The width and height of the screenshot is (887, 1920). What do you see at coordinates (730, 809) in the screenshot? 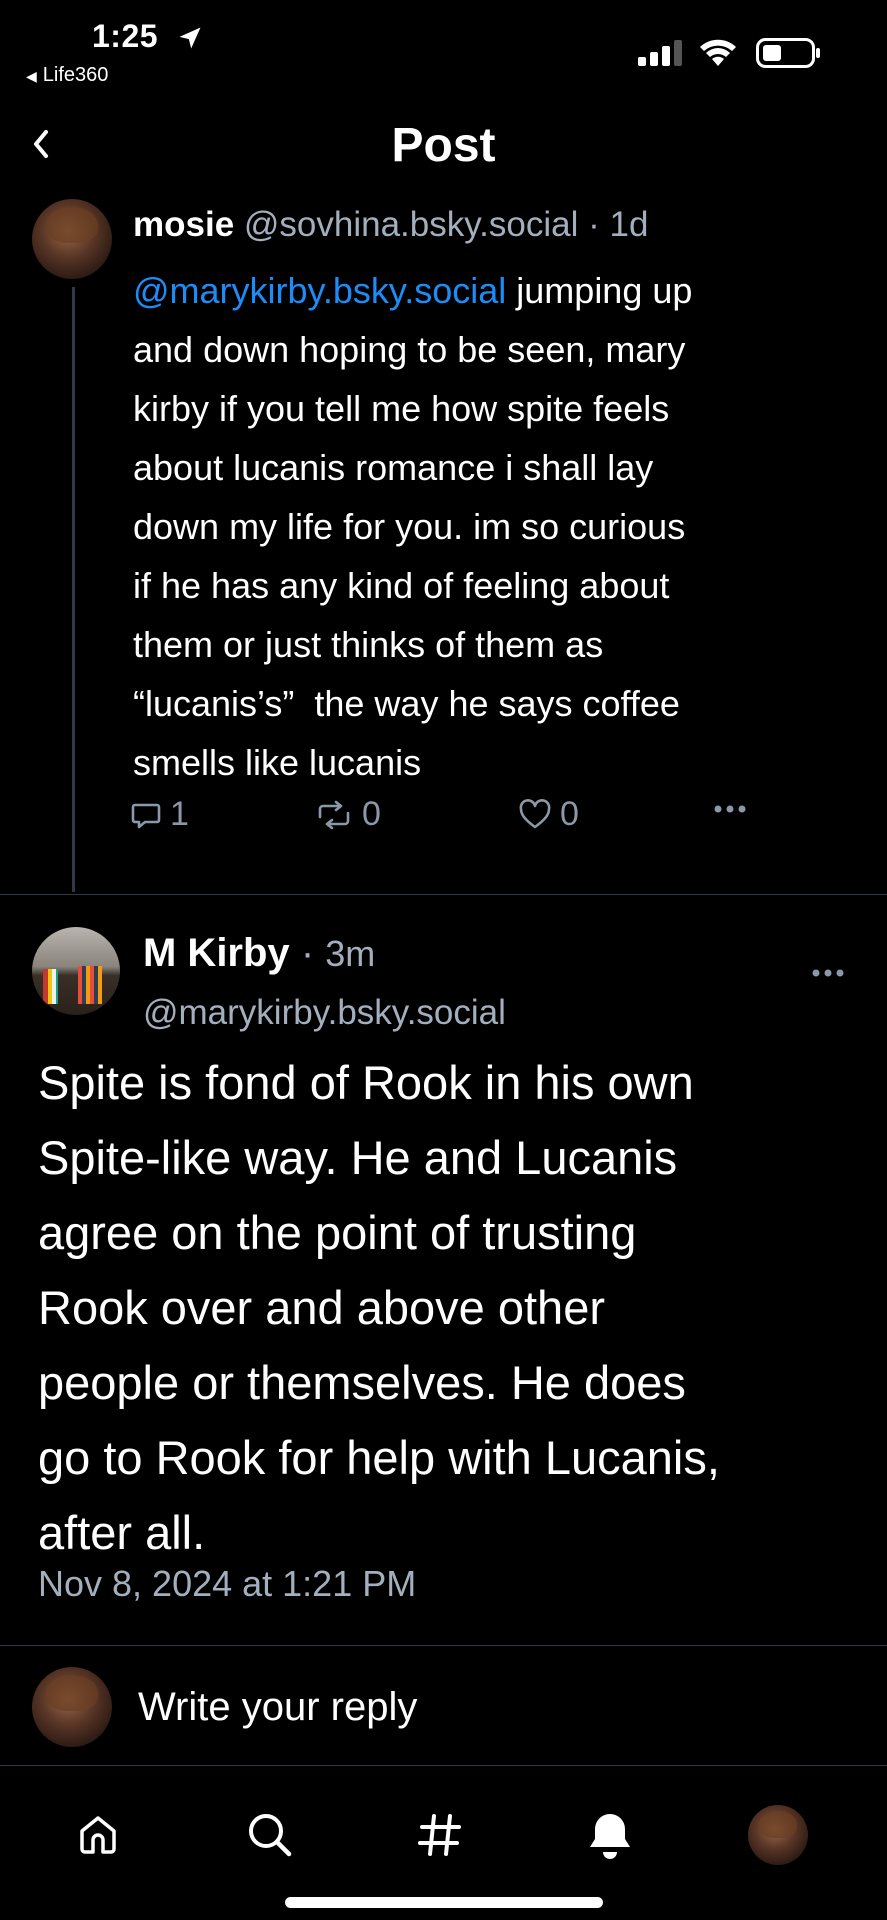
I see `more-dots-icon` at bounding box center [730, 809].